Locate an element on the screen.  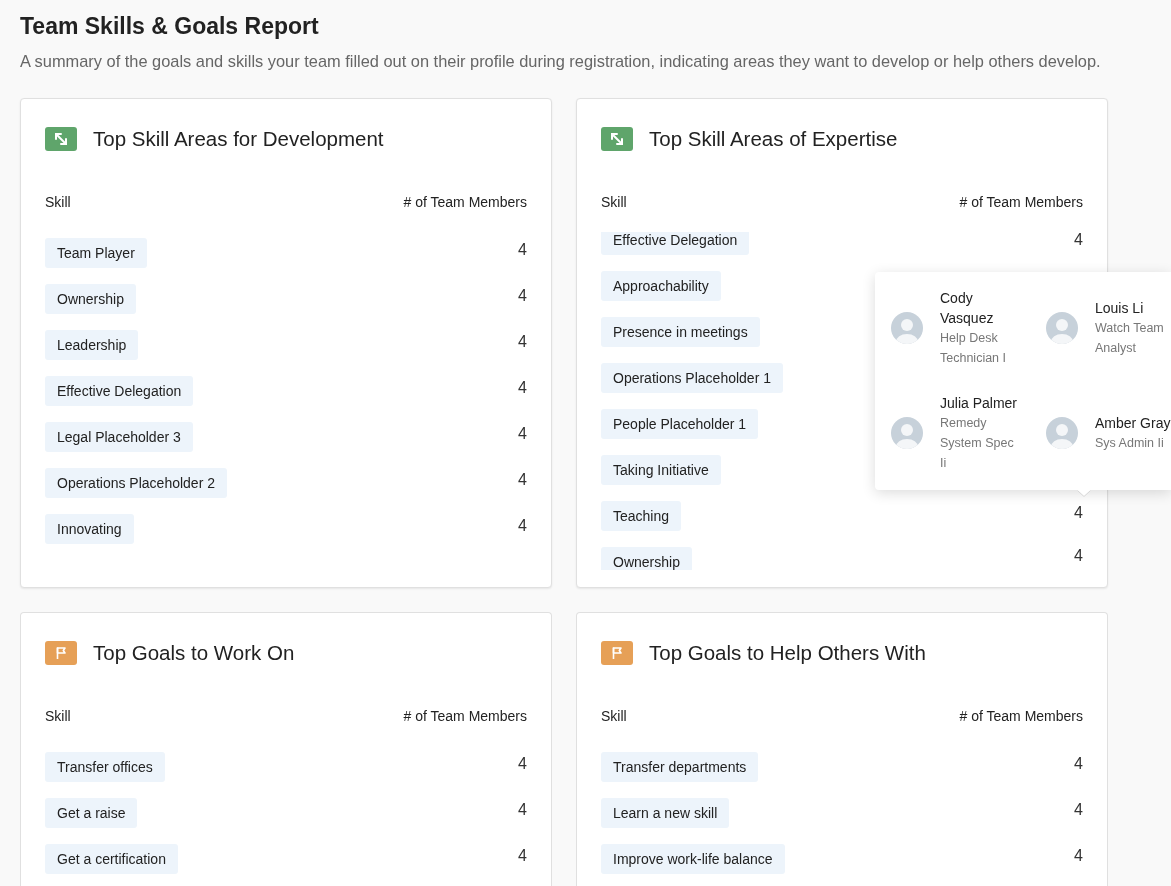
skill-tag: Approachability is located at coordinates (661, 286).